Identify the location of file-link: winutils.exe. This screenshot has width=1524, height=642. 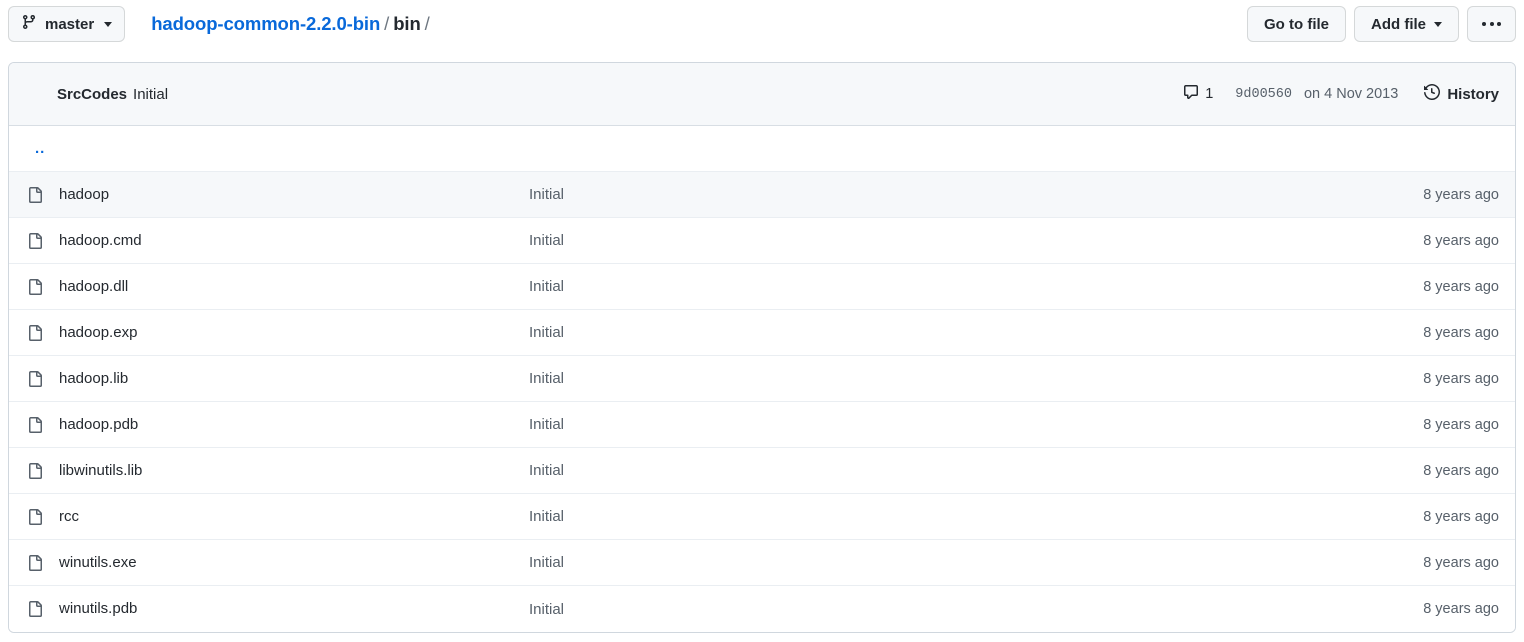
(98, 562).